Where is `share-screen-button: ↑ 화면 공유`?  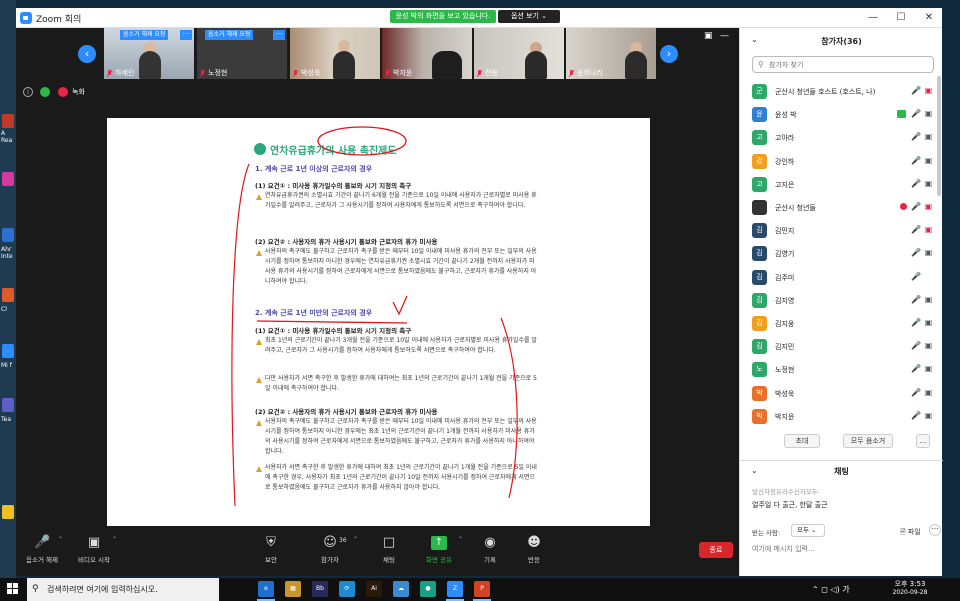 share-screen-button: ↑ 화면 공유 is located at coordinates (439, 552).